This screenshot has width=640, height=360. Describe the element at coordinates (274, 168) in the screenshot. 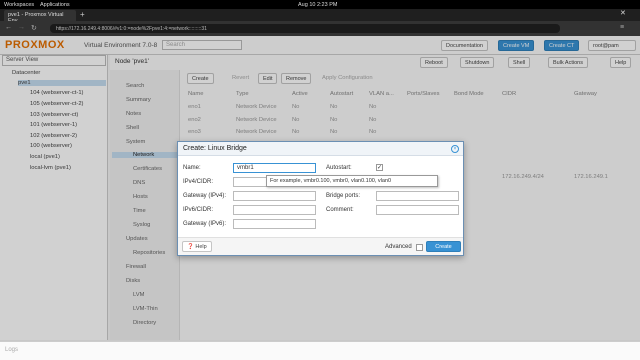

I see `name-input: vmbr1` at that location.